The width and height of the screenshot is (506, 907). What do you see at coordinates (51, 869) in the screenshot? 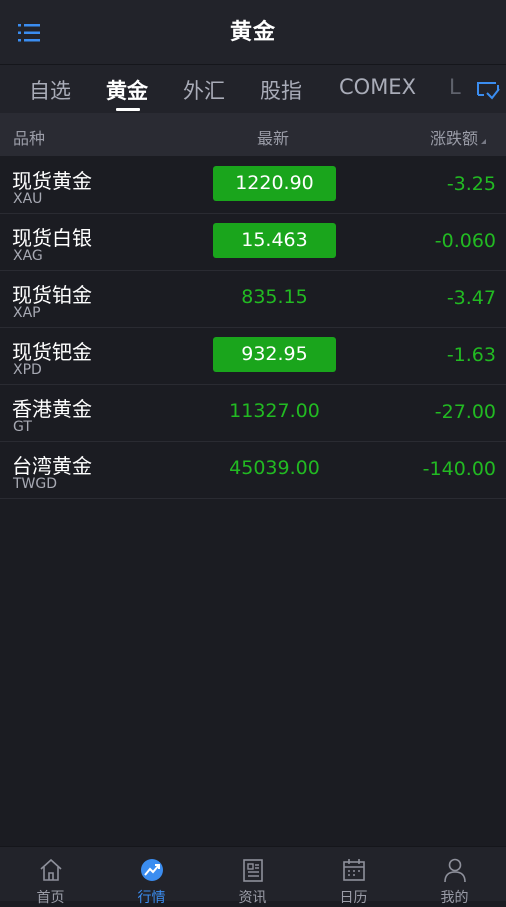
I see `home-icon` at bounding box center [51, 869].